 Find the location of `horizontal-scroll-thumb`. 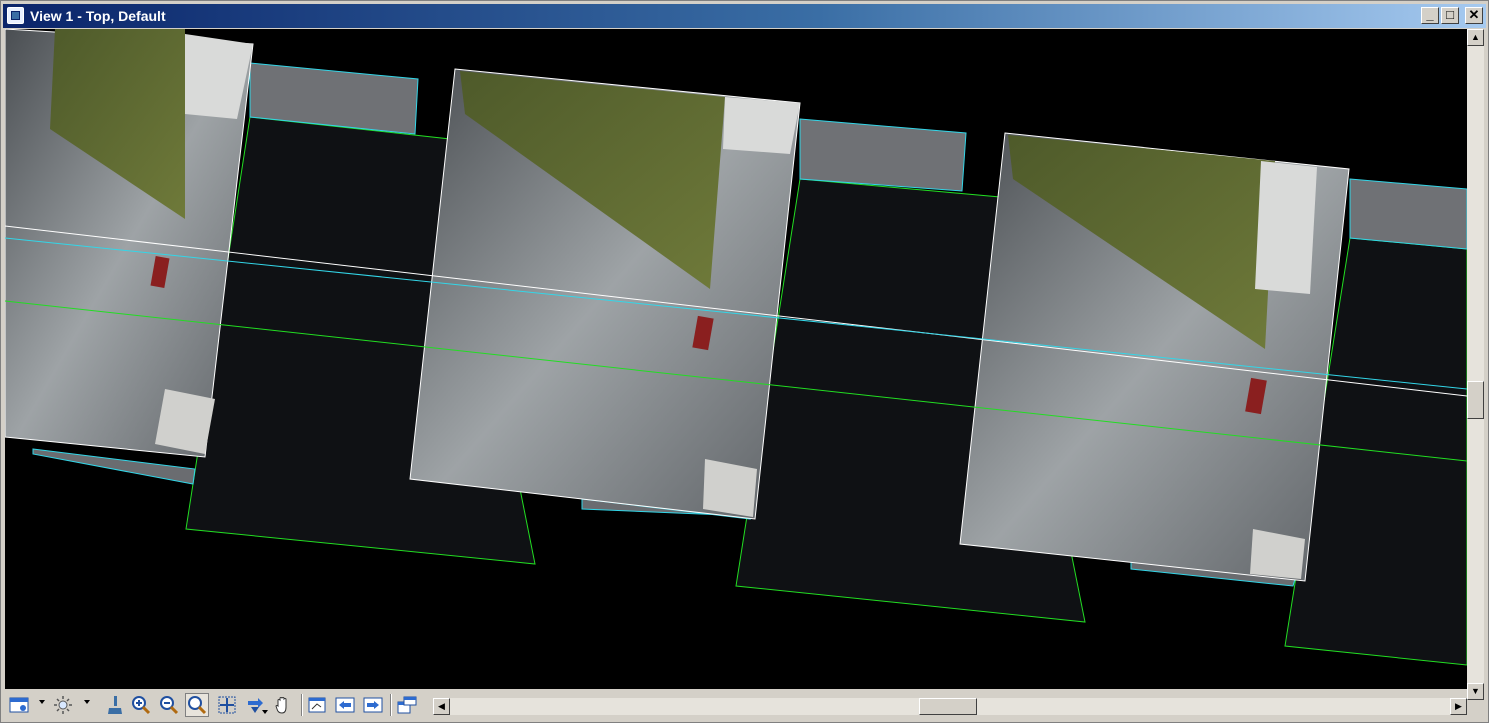

horizontal-scroll-thumb is located at coordinates (948, 706).